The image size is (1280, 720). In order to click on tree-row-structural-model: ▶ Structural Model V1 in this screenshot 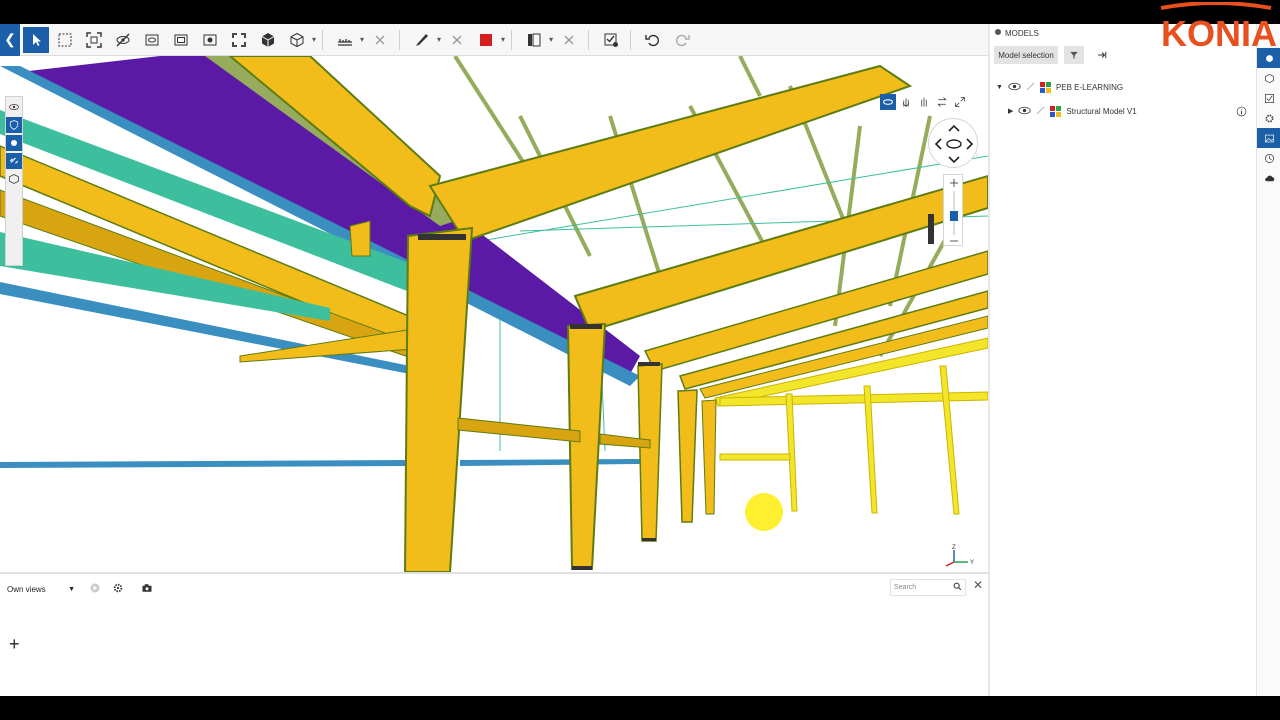, I will do `click(1072, 111)`.